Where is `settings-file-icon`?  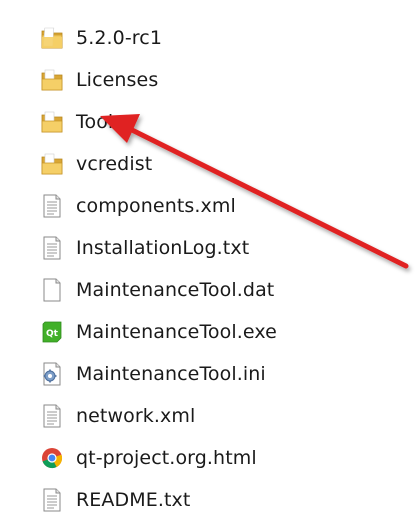 settings-file-icon is located at coordinates (52, 374).